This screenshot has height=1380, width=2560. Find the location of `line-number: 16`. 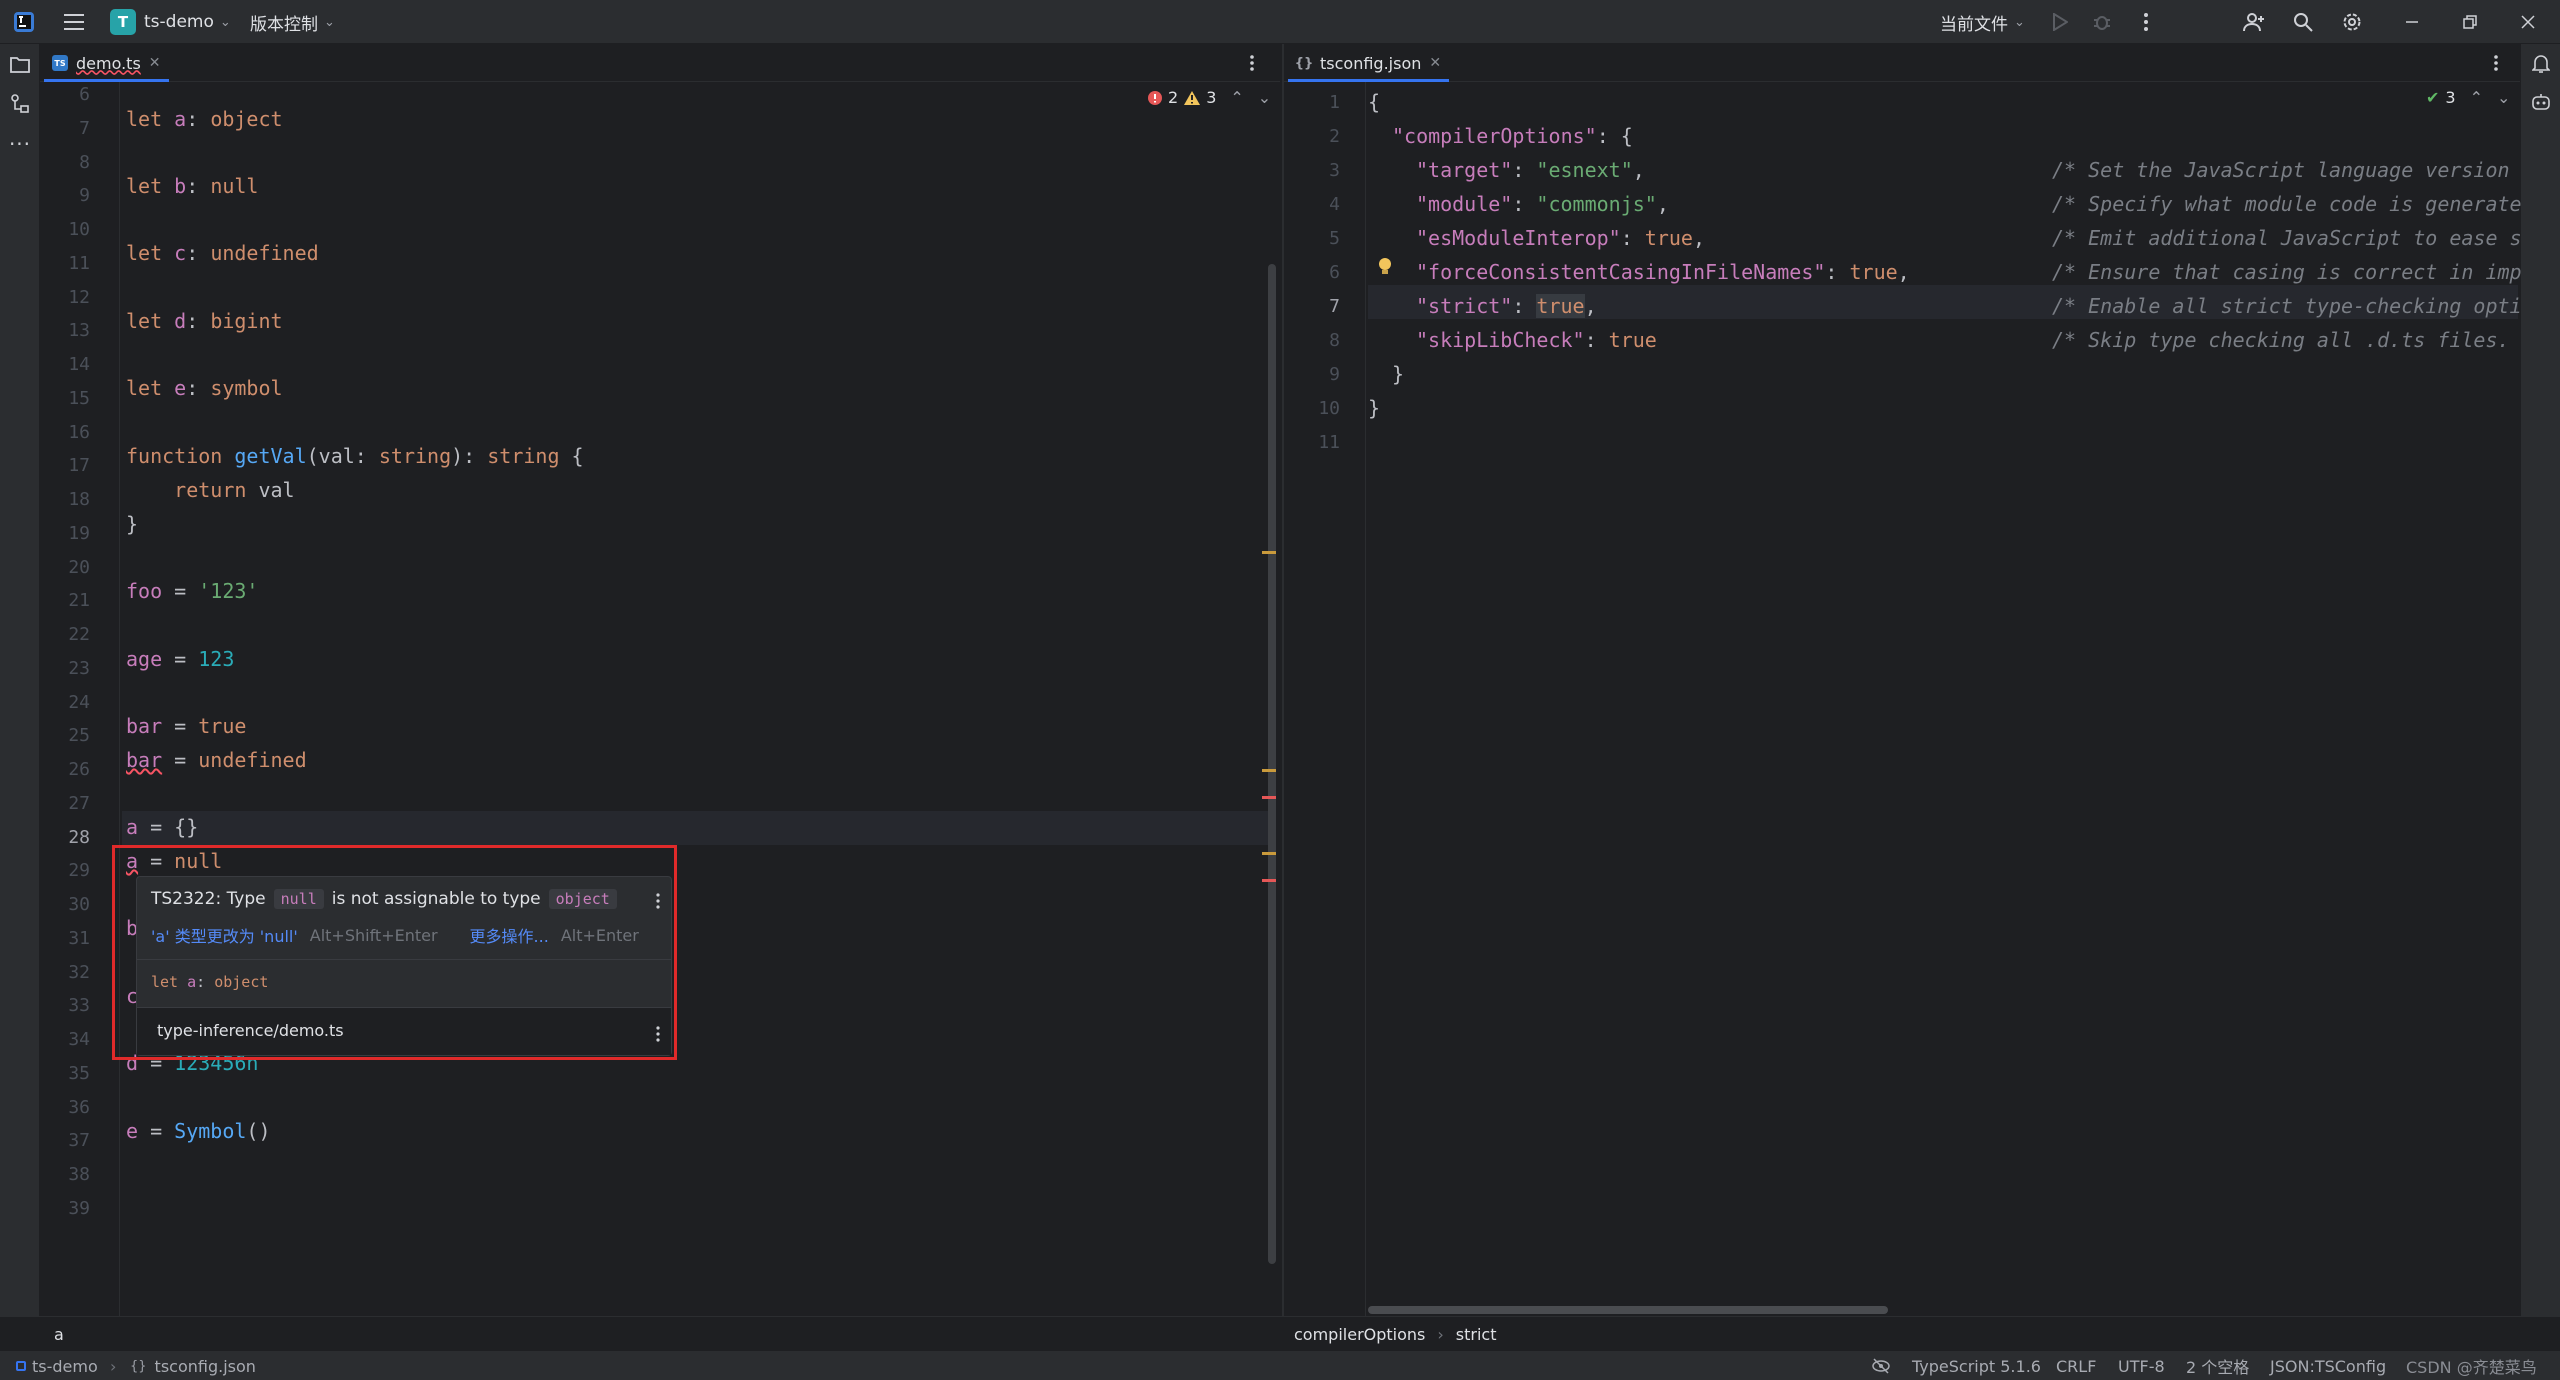

line-number: 16 is located at coordinates (67, 432).